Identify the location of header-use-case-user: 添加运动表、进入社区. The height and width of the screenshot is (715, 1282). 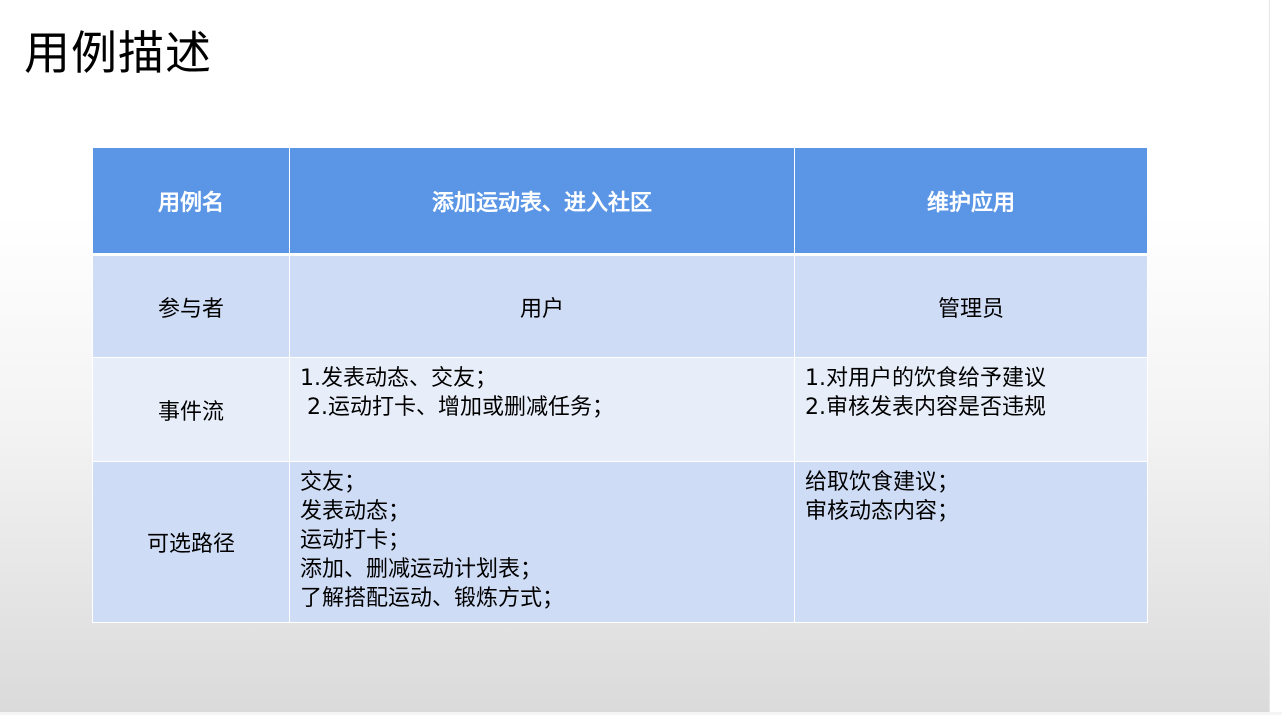
(542, 201).